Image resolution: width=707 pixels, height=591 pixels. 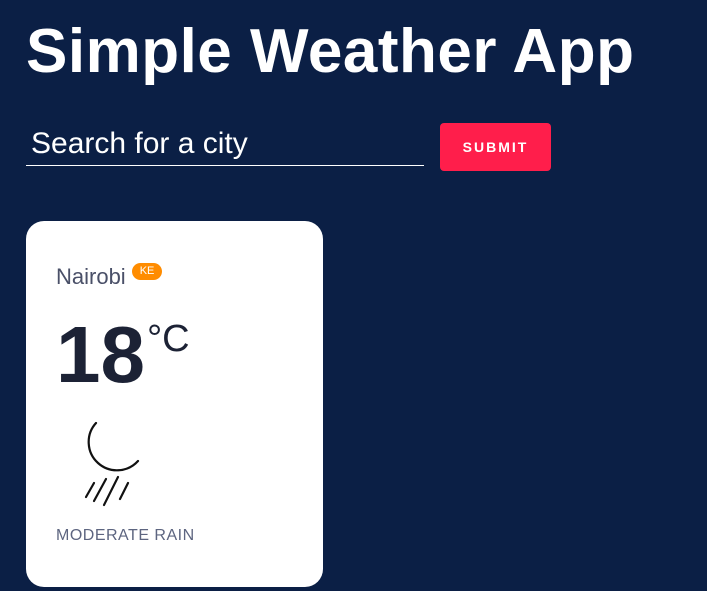 I want to click on submit-button: SUBMIT, so click(x=495, y=147).